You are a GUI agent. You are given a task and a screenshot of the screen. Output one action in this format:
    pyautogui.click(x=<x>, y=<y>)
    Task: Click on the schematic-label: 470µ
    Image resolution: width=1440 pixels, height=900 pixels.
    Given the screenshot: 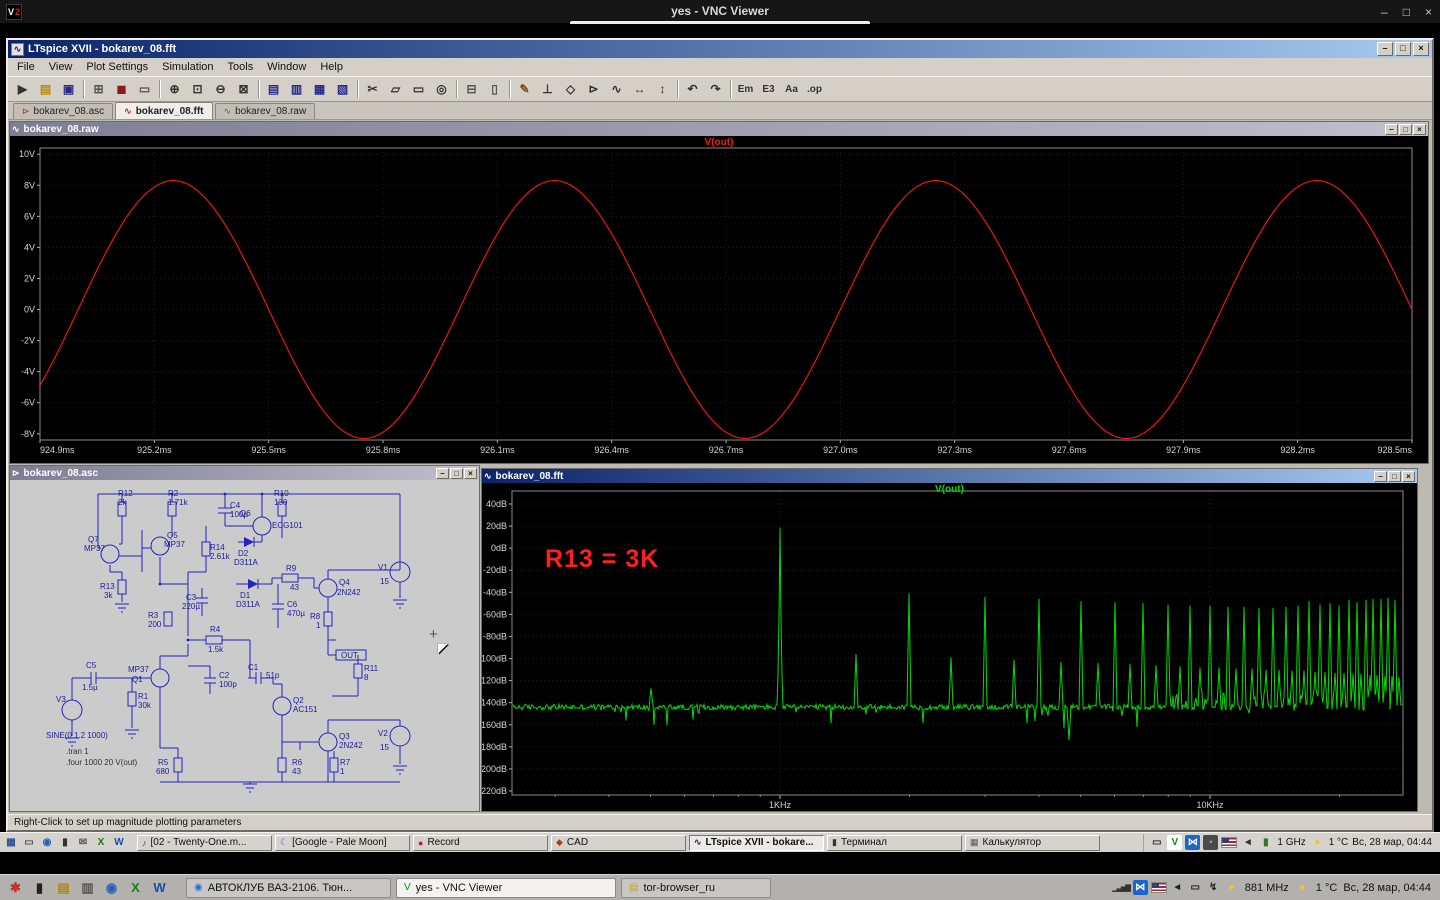 What is the action you would take?
    pyautogui.click(x=296, y=614)
    